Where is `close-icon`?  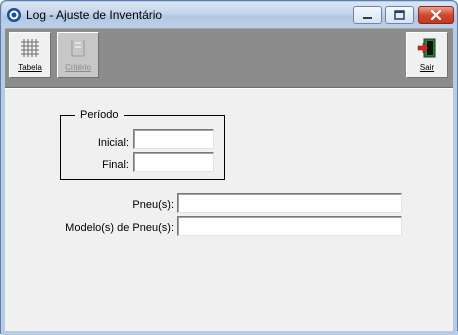
close-icon is located at coordinates (436, 15).